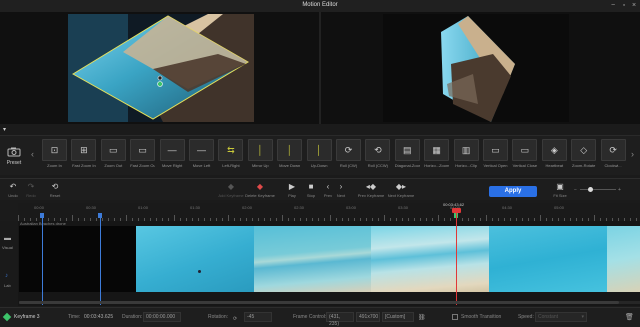  Describe the element at coordinates (481, 317) in the screenshot. I see `smooth-transition-label: Smooth Transition` at that location.